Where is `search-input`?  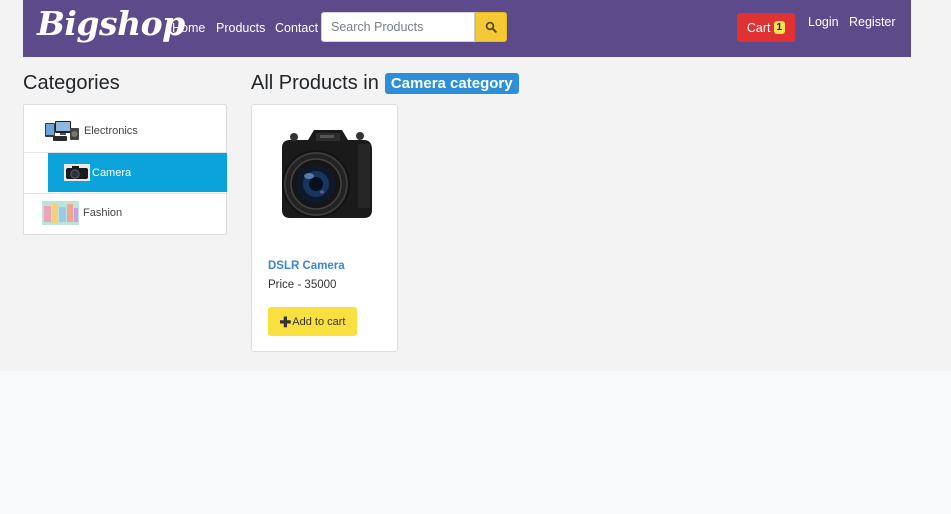 search-input is located at coordinates (398, 27).